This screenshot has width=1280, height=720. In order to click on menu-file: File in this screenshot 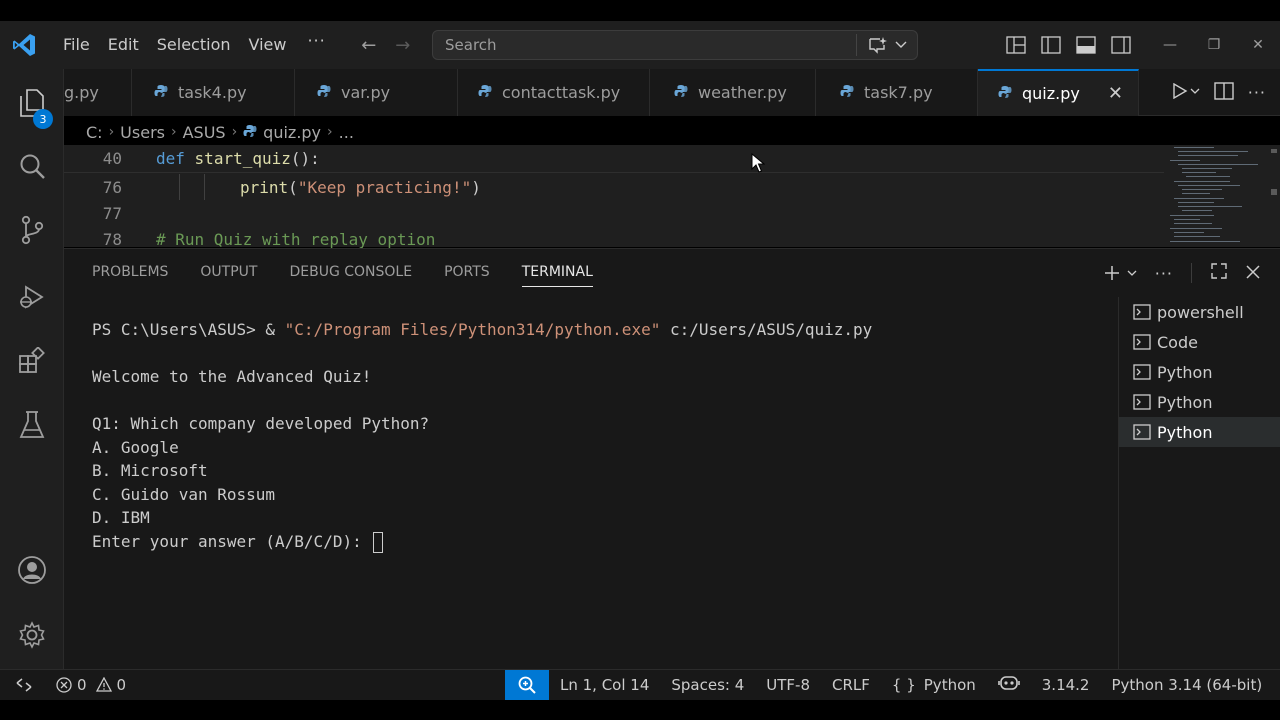, I will do `click(76, 45)`.